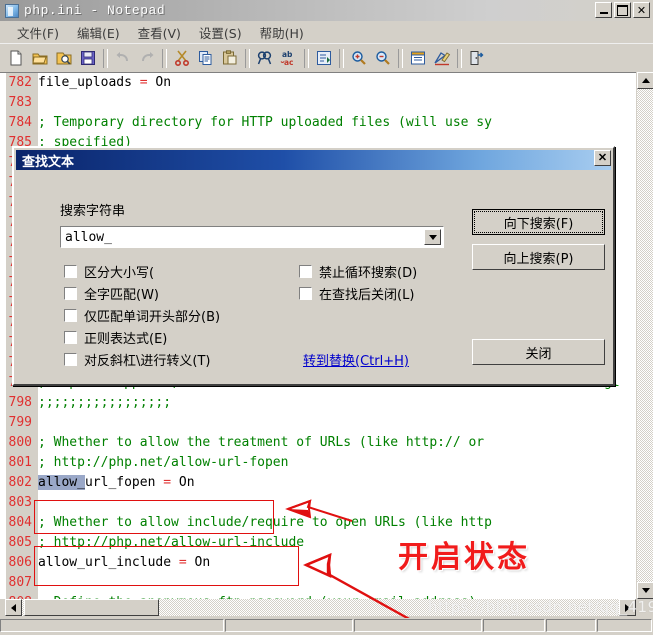 The image size is (653, 635). Describe the element at coordinates (182, 58) in the screenshot. I see `cut-button` at that location.